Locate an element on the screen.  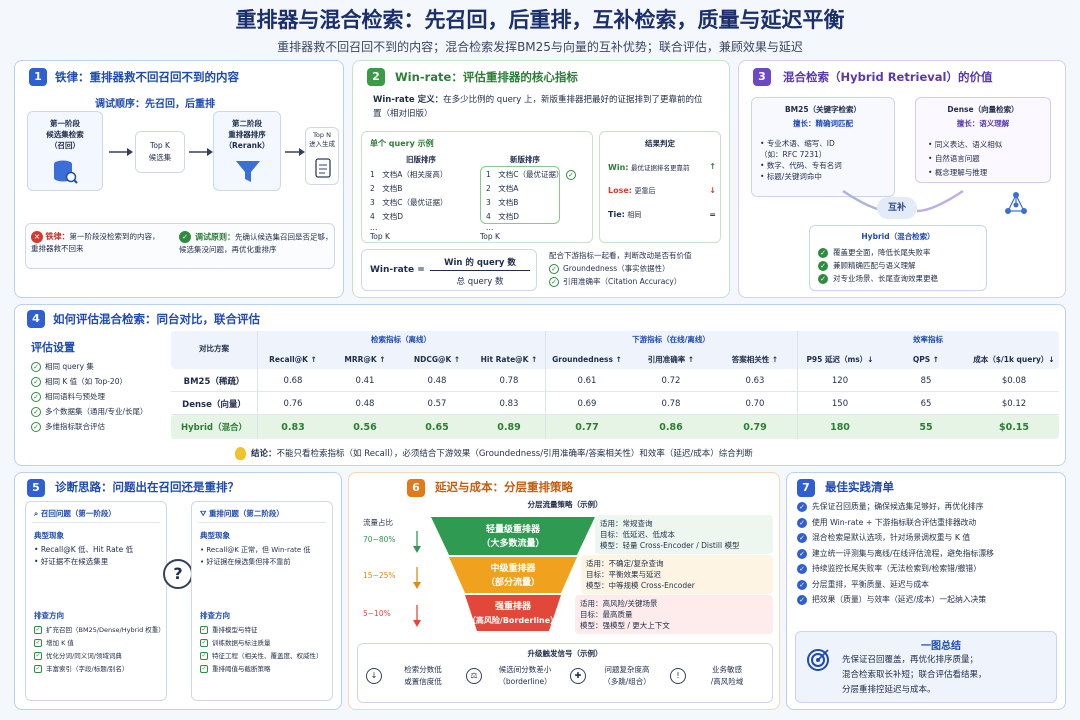
signal-item: ↓ 检索分数低 或置信度低 is located at coordinates (414, 676).